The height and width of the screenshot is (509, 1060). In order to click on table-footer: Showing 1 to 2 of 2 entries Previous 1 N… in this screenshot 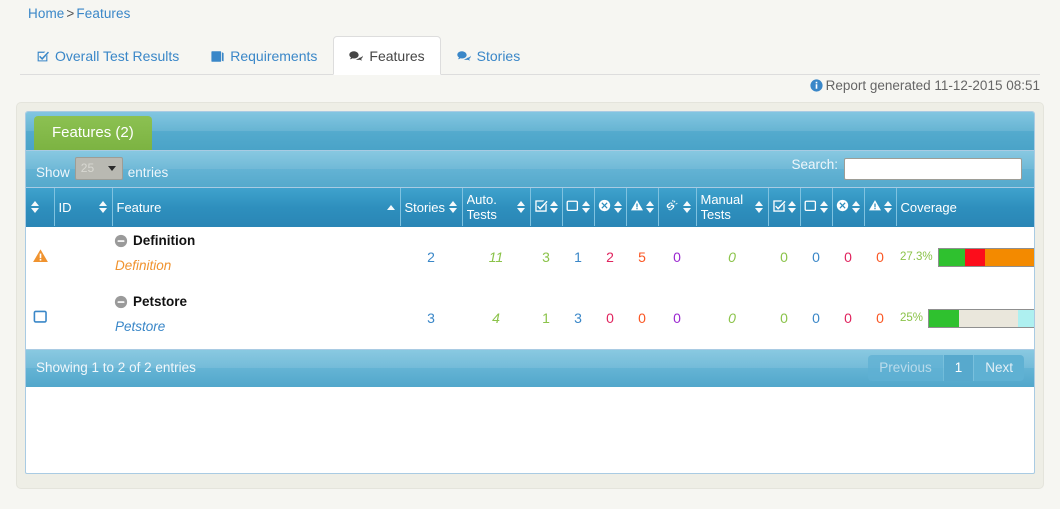, I will do `click(530, 368)`.